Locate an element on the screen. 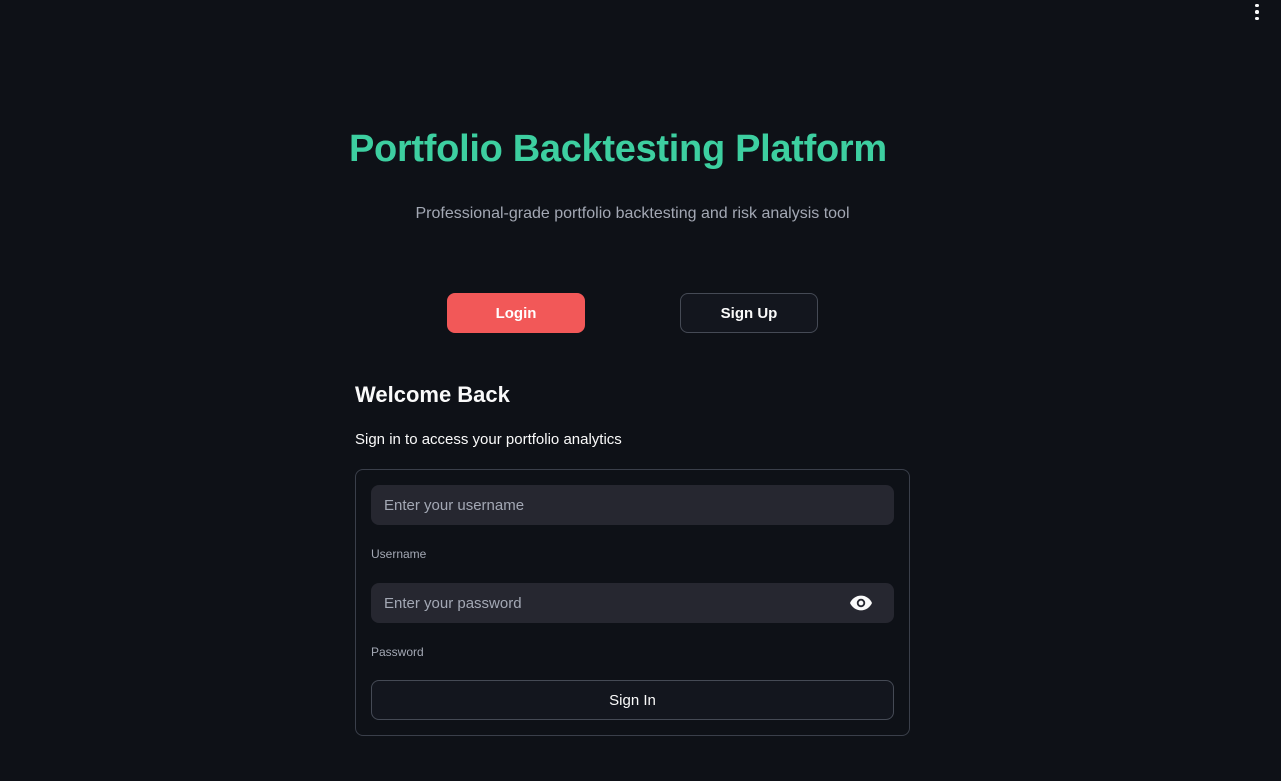 This screenshot has height=781, width=1281. username-input: Enter your username is located at coordinates (632, 505).